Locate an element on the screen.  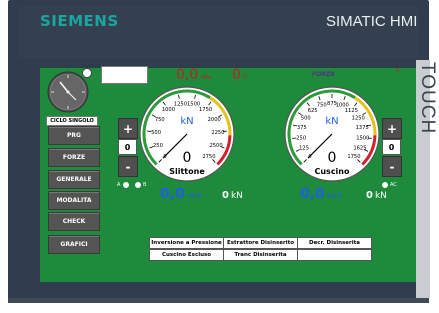
status-inversione: Inversione a Pressione is located at coordinates (186, 243).